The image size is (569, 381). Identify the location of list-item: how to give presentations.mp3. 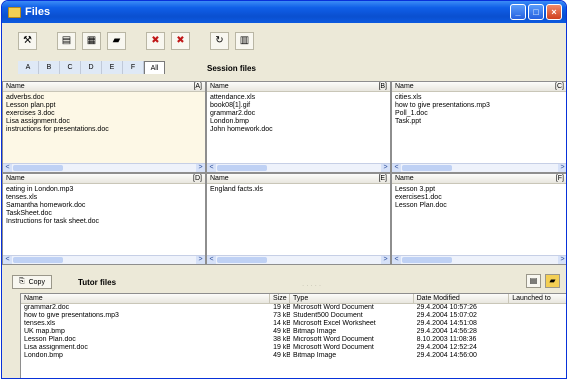
(479, 106).